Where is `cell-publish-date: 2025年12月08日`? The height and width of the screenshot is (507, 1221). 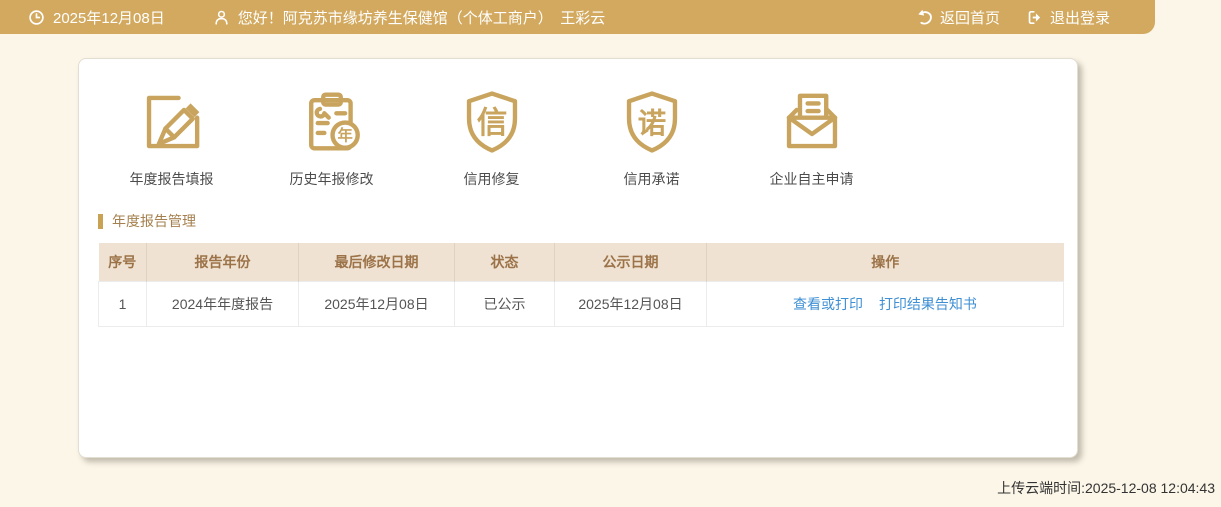 cell-publish-date: 2025年12月08日 is located at coordinates (630, 303).